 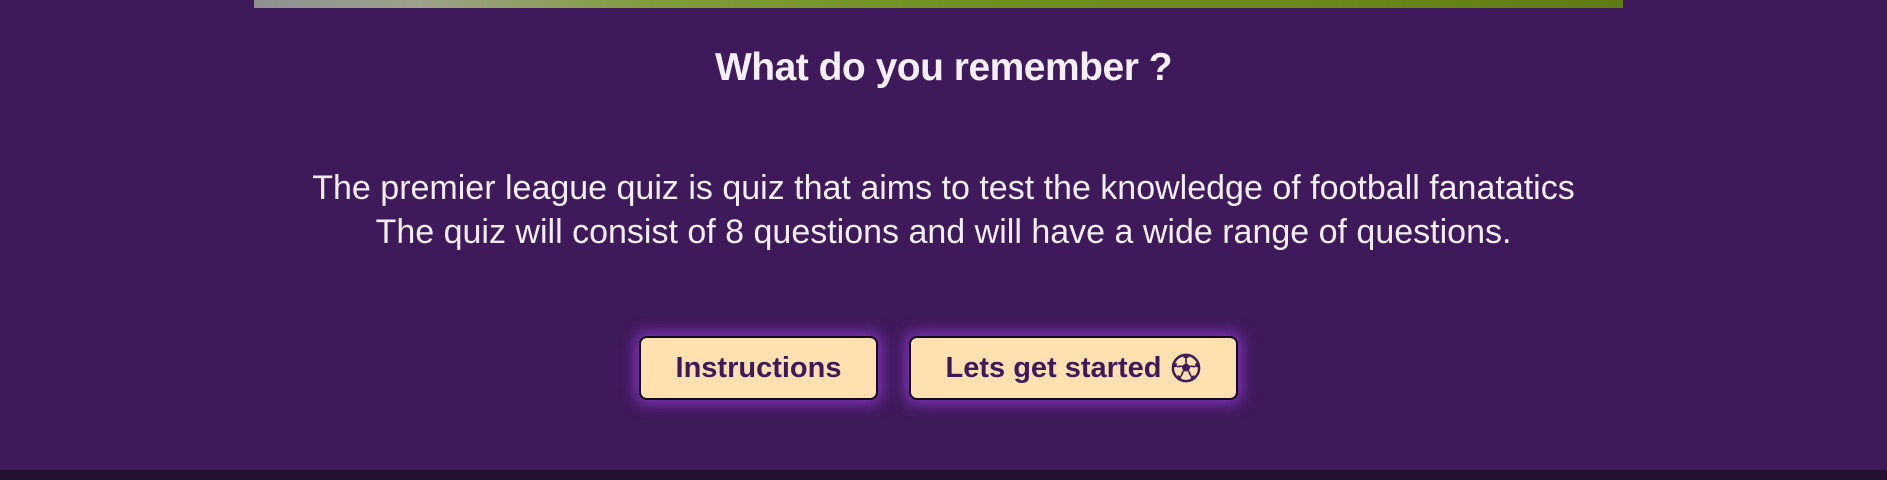 I want to click on instructions-button-label: Instructions, so click(x=758, y=367).